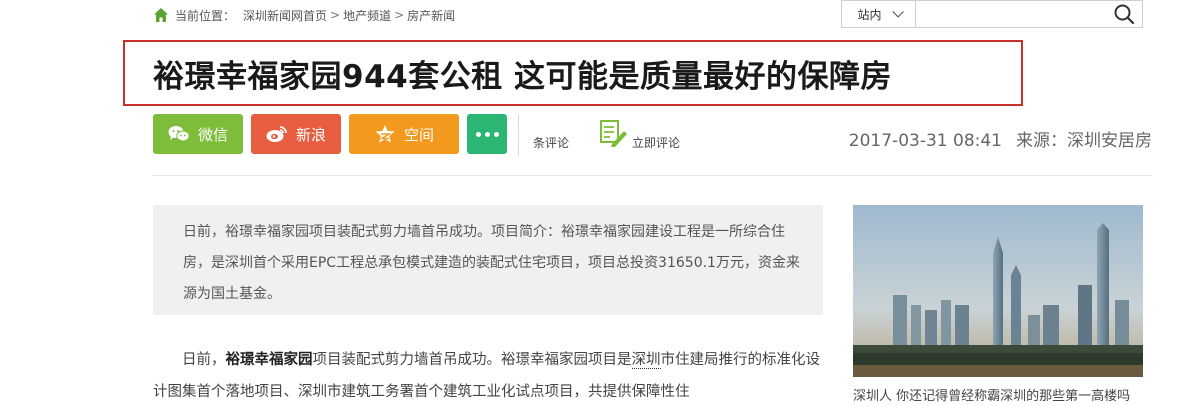 The image size is (1204, 406). I want to click on chevron-down-icon, so click(897, 12).